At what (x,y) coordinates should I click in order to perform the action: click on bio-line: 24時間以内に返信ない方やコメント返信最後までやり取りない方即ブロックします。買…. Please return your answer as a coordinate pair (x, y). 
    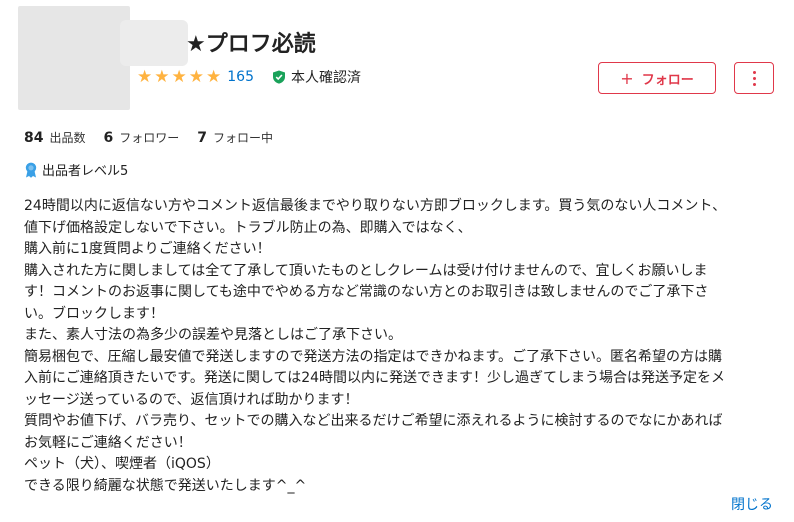
    Looking at the image, I should click on (375, 206).